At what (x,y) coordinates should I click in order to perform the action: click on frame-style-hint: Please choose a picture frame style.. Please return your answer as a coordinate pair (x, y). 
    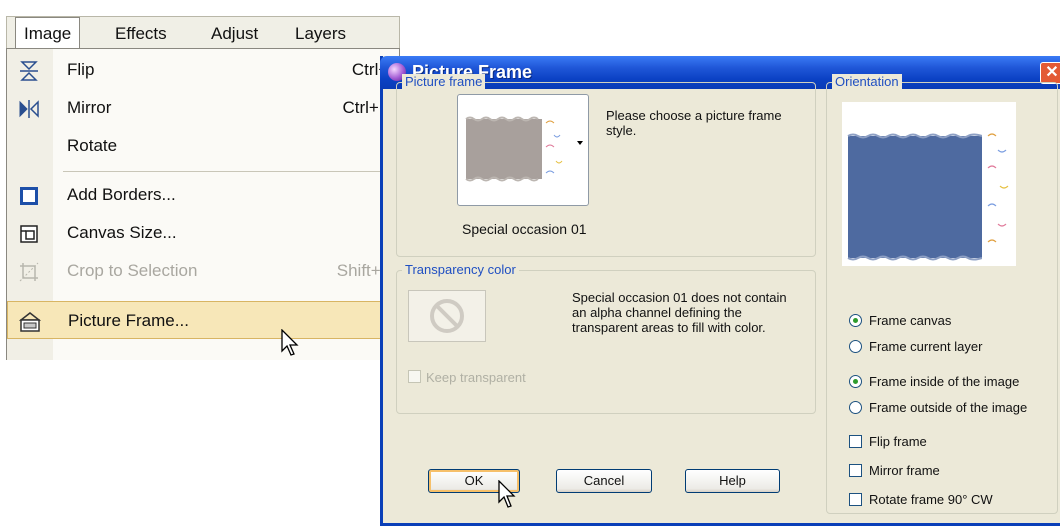
    Looking at the image, I should click on (694, 123).